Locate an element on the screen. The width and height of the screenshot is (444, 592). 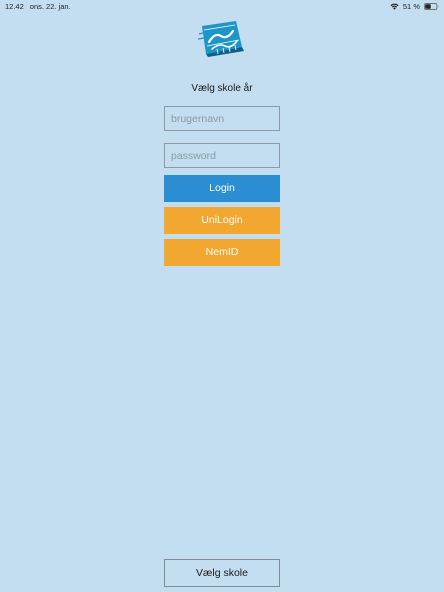
status-left: 12.42 ons. 22. jan. is located at coordinates (38, 6).